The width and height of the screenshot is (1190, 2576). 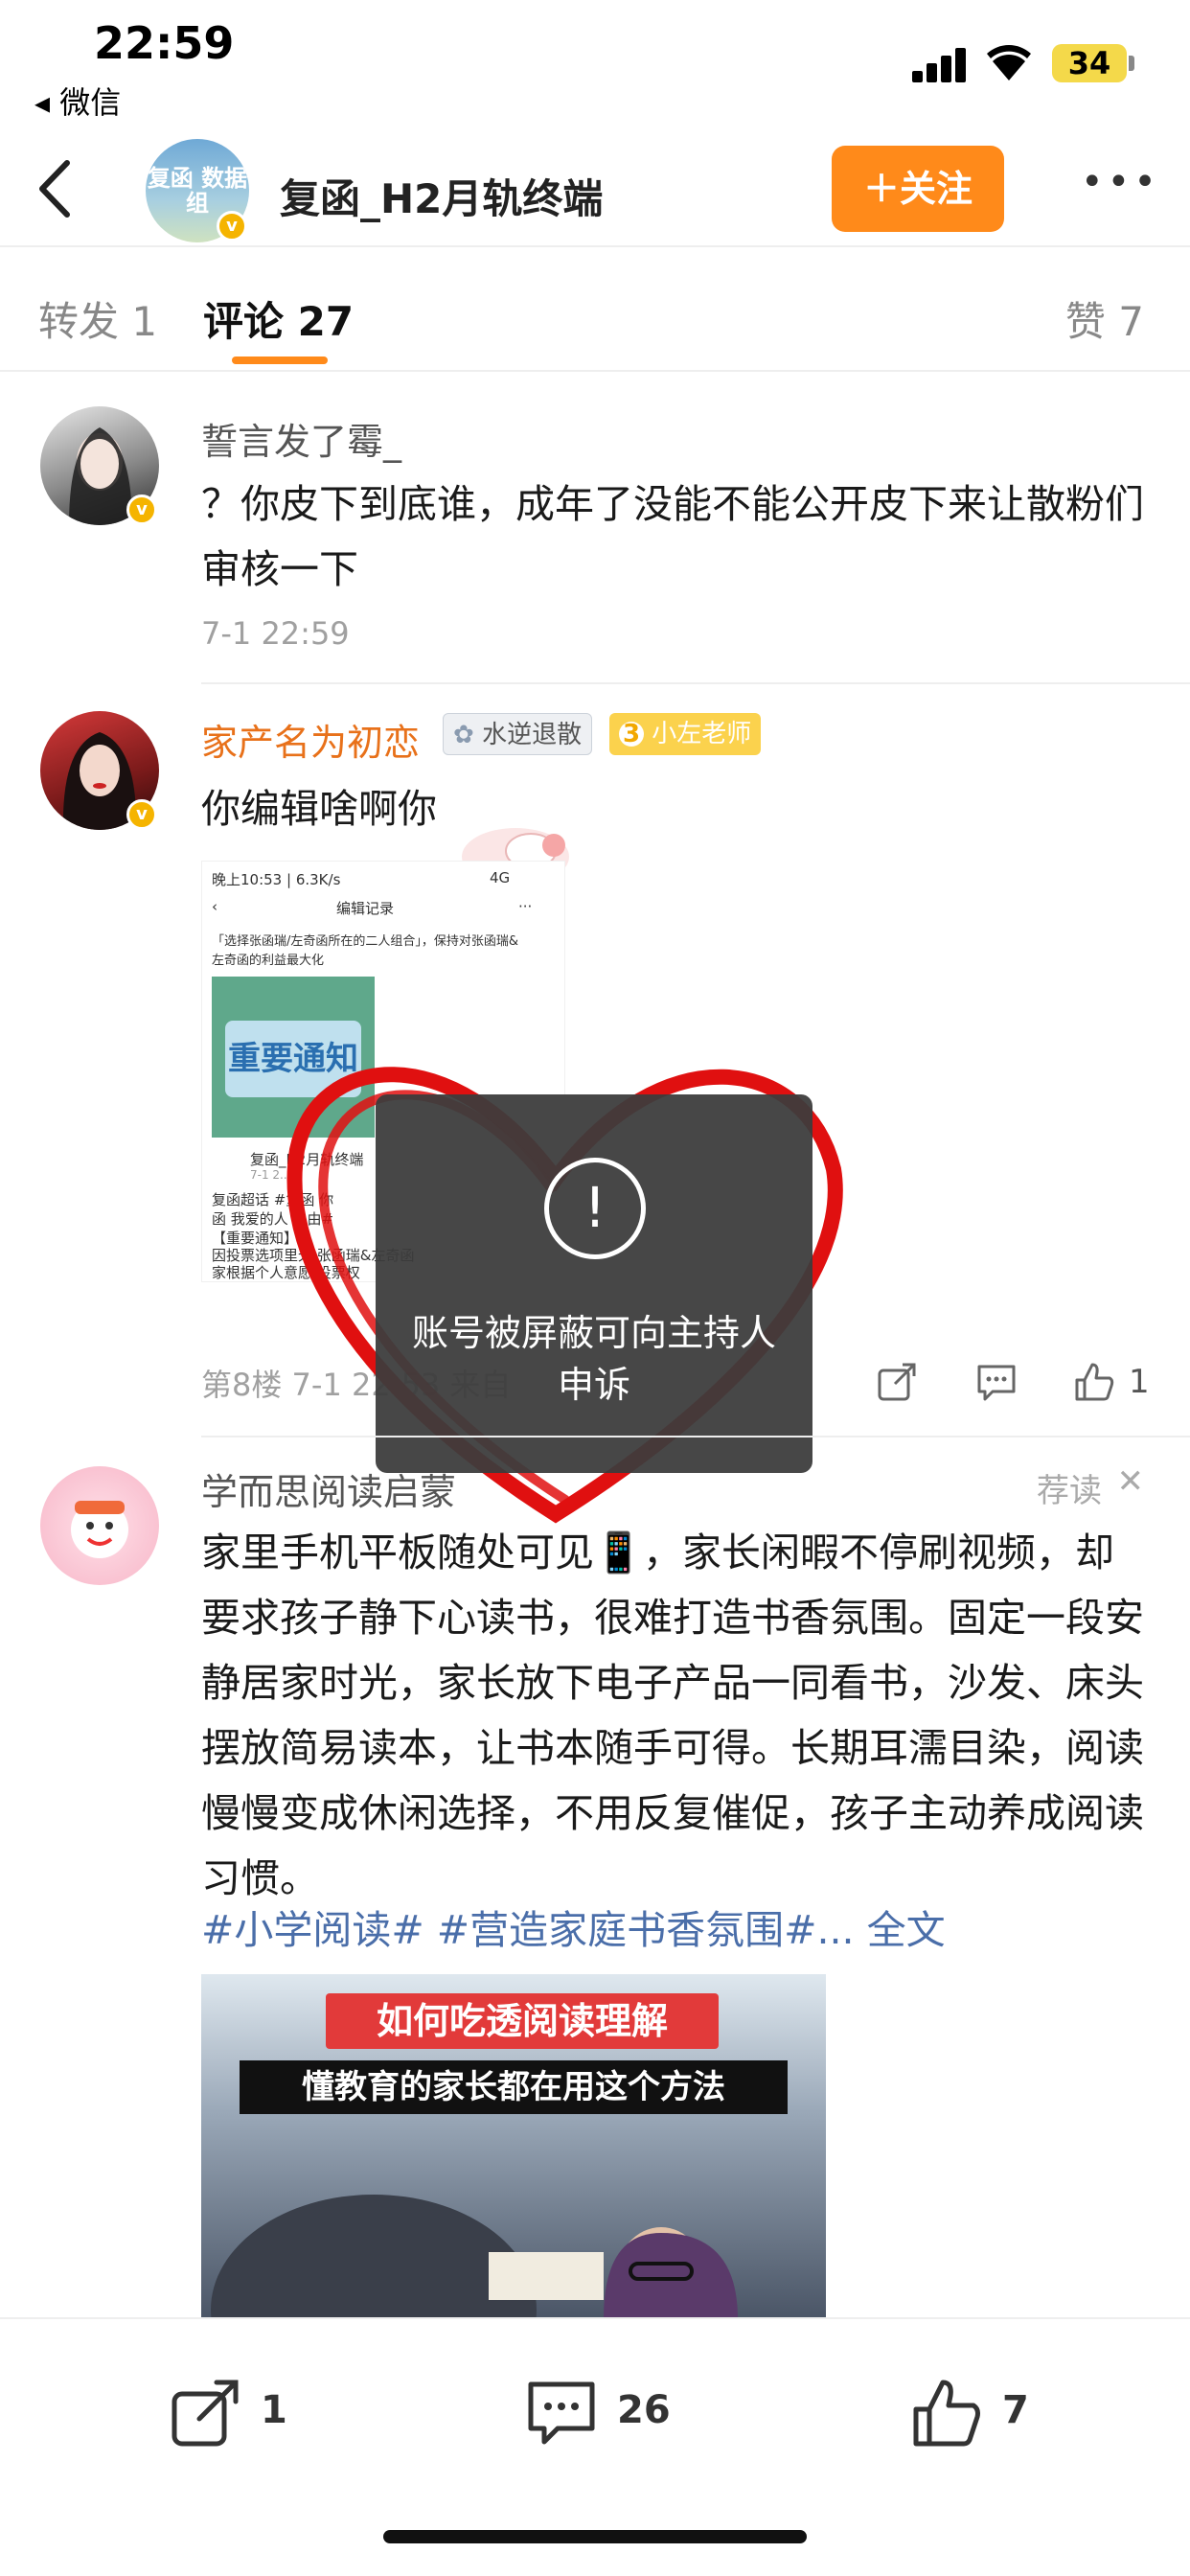 I want to click on embed-status: 晚上10:53 | 6.3K/s, so click(x=277, y=879).